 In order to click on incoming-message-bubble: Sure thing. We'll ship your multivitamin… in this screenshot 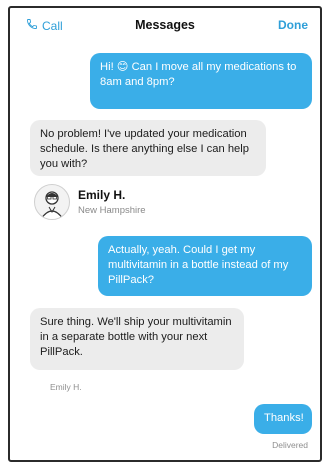, I will do `click(137, 339)`.